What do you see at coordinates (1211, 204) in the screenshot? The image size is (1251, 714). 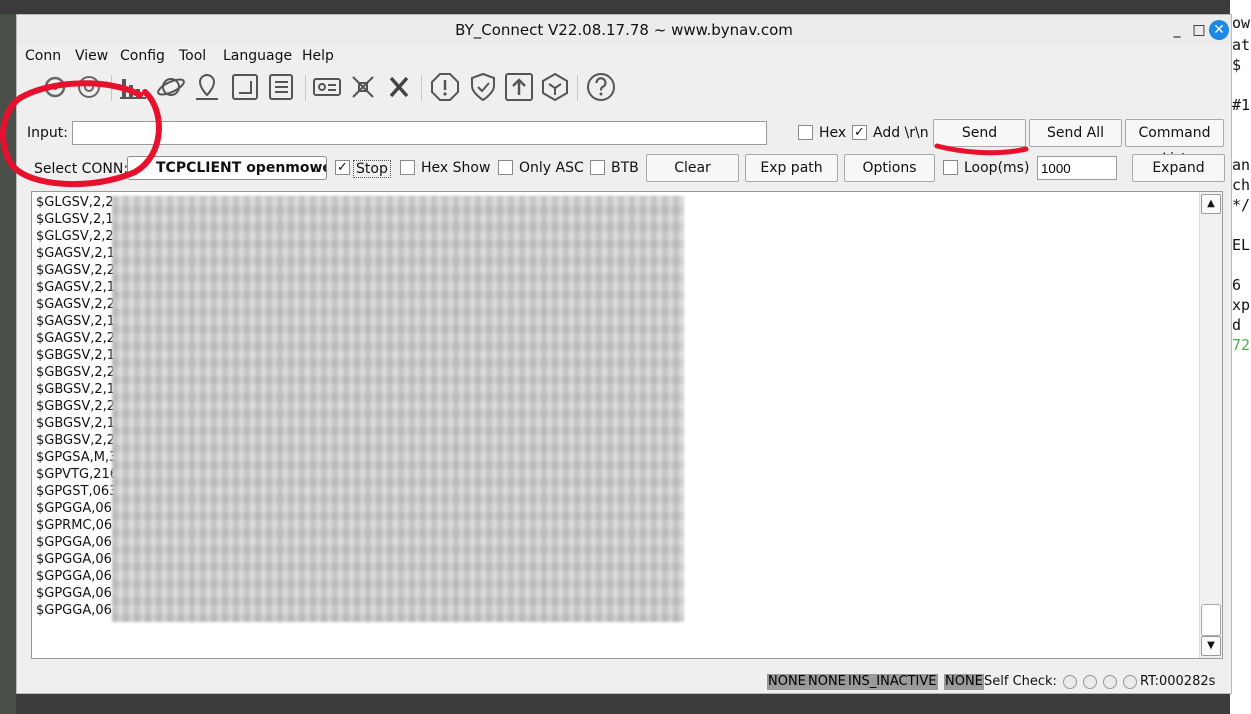 I see `scroll-up-icon: ▲` at bounding box center [1211, 204].